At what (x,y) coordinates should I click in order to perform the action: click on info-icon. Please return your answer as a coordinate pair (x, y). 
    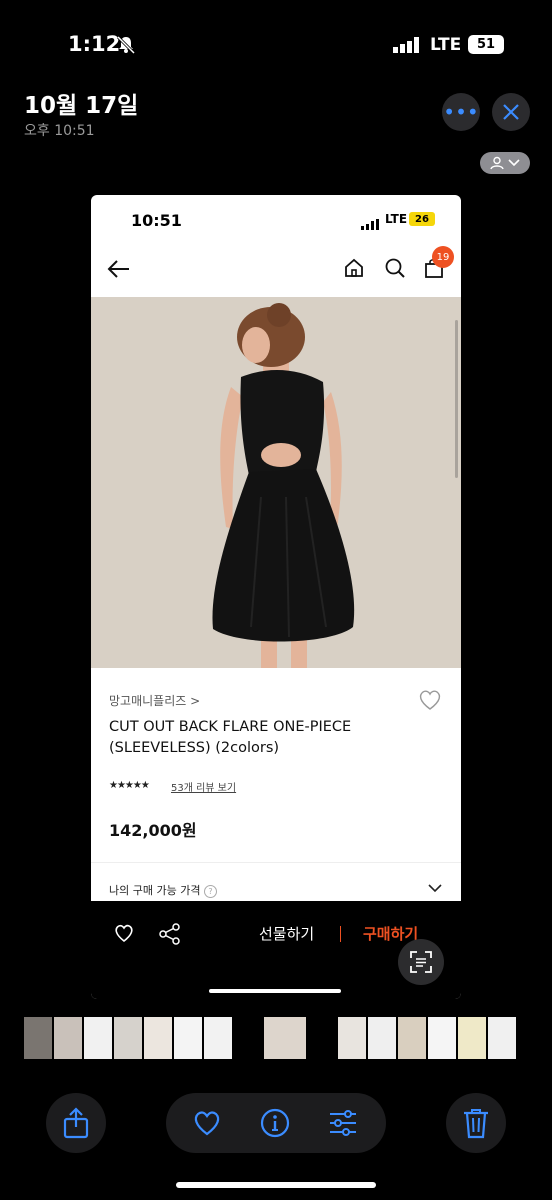
    Looking at the image, I should click on (275, 1123).